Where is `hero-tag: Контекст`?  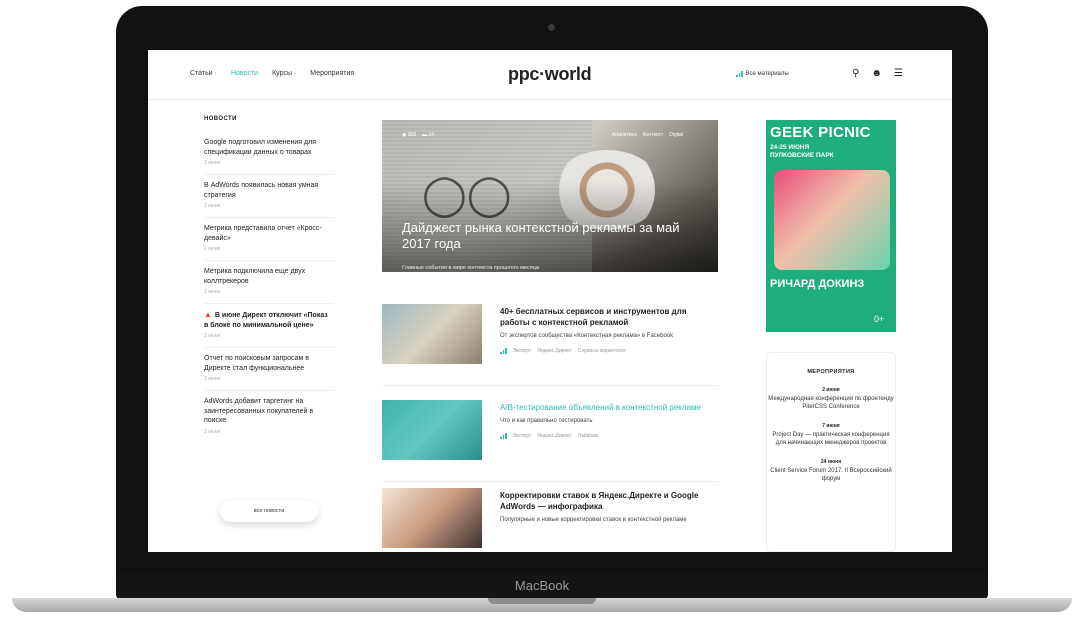 hero-tag: Контекст is located at coordinates (653, 135).